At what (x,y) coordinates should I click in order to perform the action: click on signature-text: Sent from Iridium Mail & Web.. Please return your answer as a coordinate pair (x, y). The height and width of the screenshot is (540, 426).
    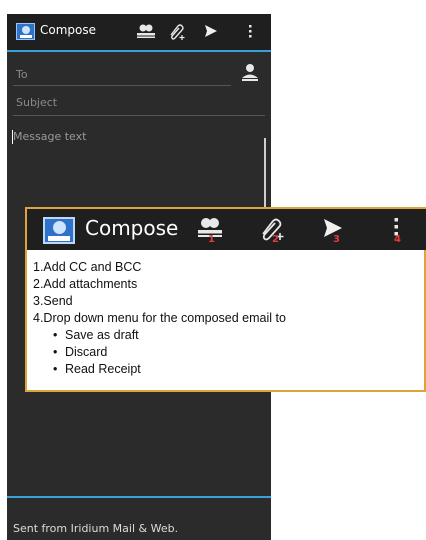
    Looking at the image, I should click on (96, 528).